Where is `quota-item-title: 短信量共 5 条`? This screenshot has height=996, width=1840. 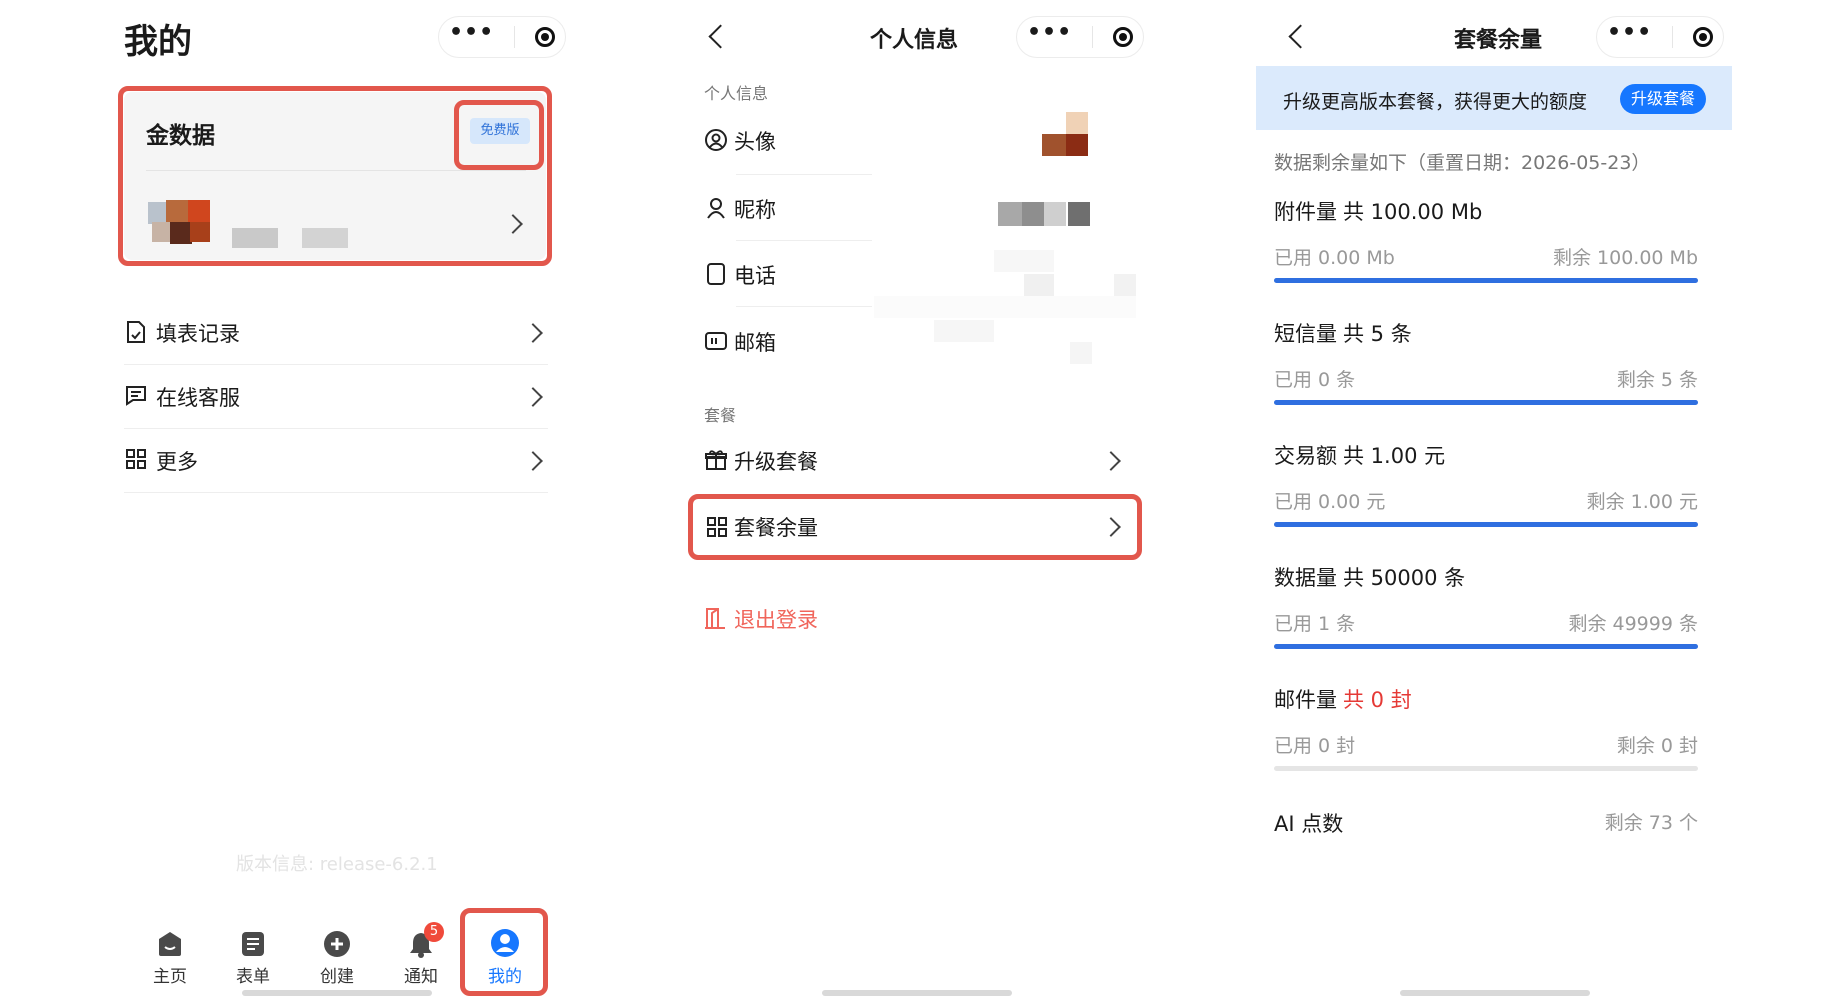
quota-item-title: 短信量共 5 条 is located at coordinates (1343, 333).